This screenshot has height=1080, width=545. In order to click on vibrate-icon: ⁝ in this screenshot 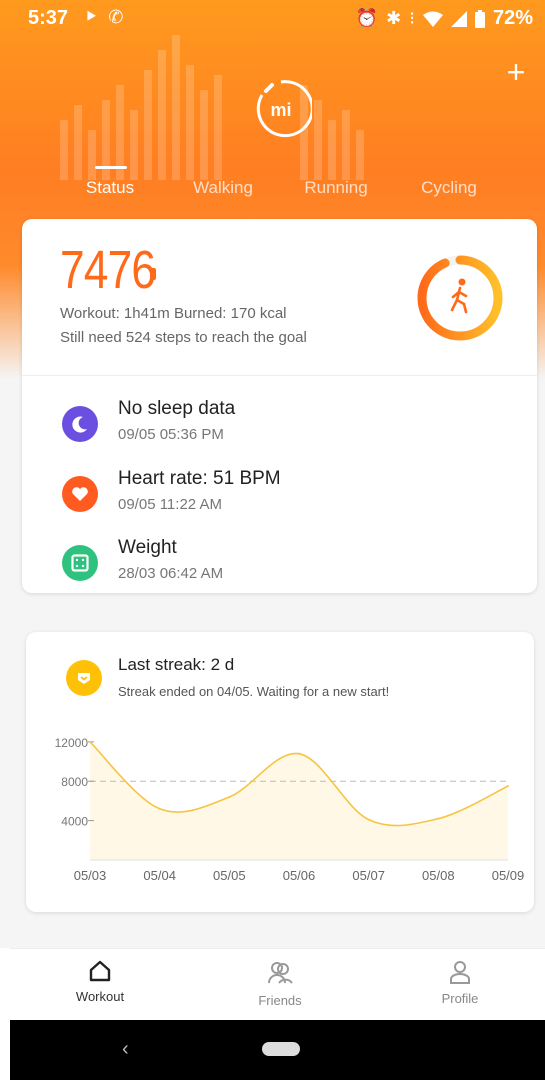, I will do `click(412, 18)`.